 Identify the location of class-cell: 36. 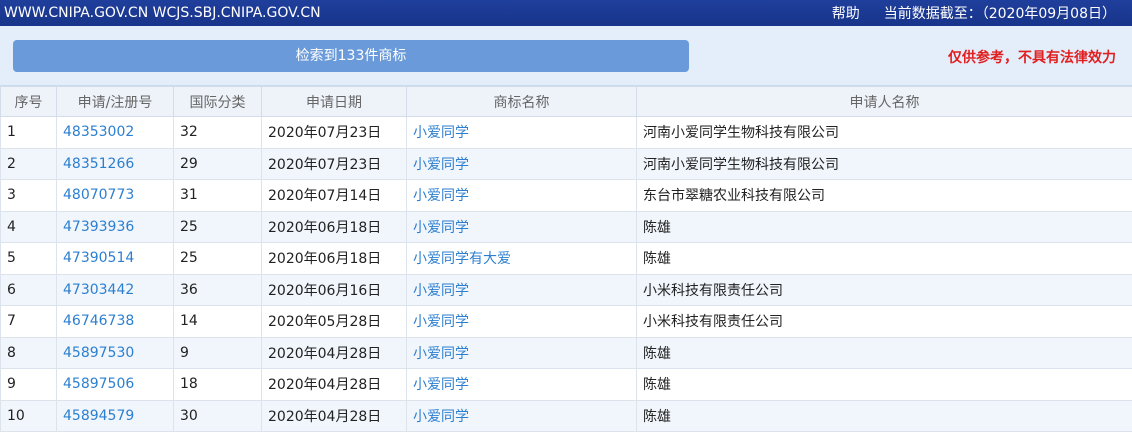
(217, 289).